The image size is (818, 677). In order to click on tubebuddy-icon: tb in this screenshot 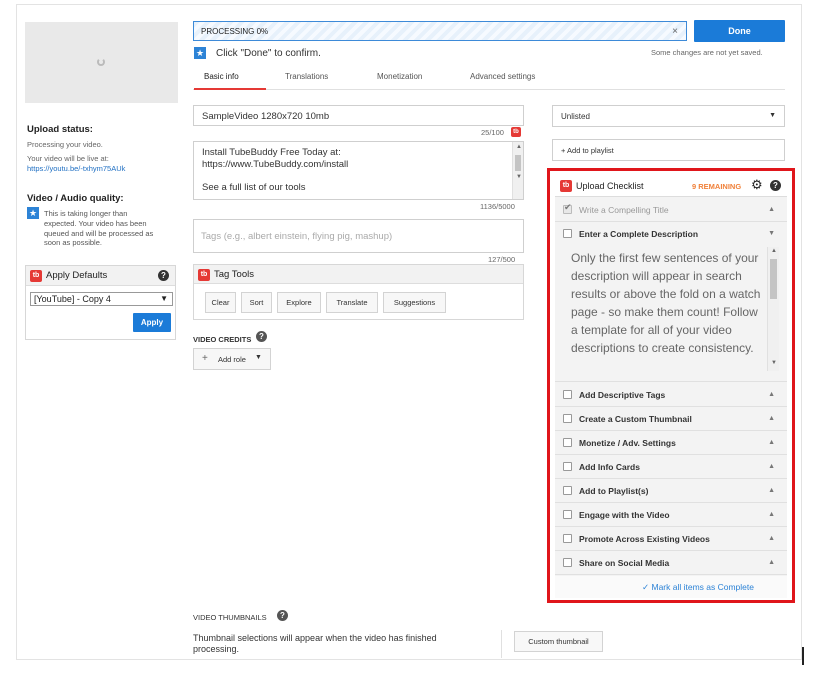, I will do `click(516, 132)`.